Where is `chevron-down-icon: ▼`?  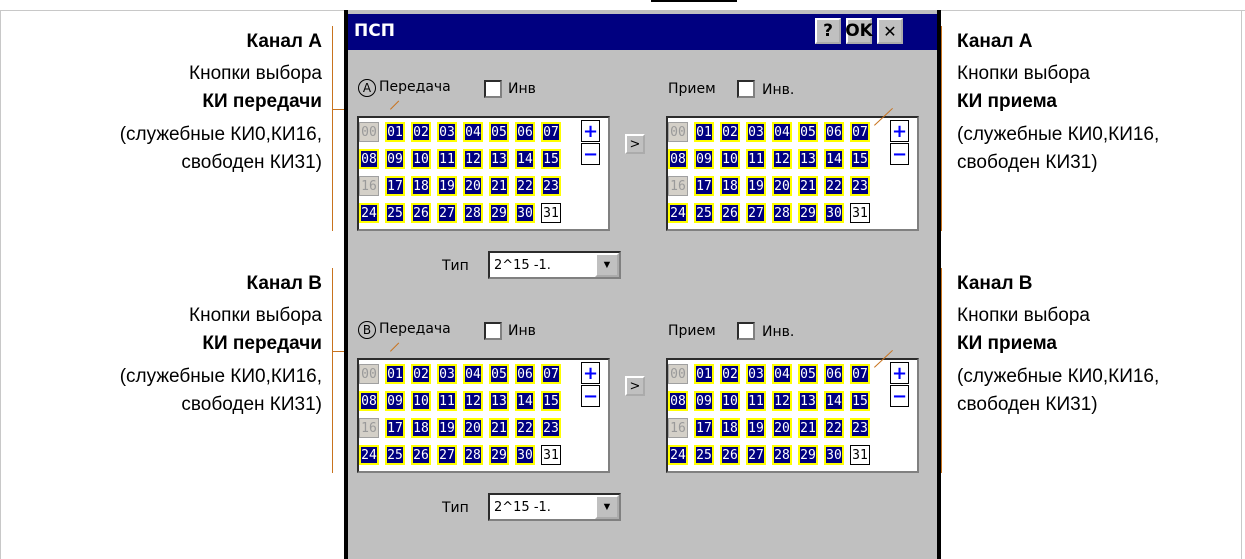 chevron-down-icon: ▼ is located at coordinates (607, 507).